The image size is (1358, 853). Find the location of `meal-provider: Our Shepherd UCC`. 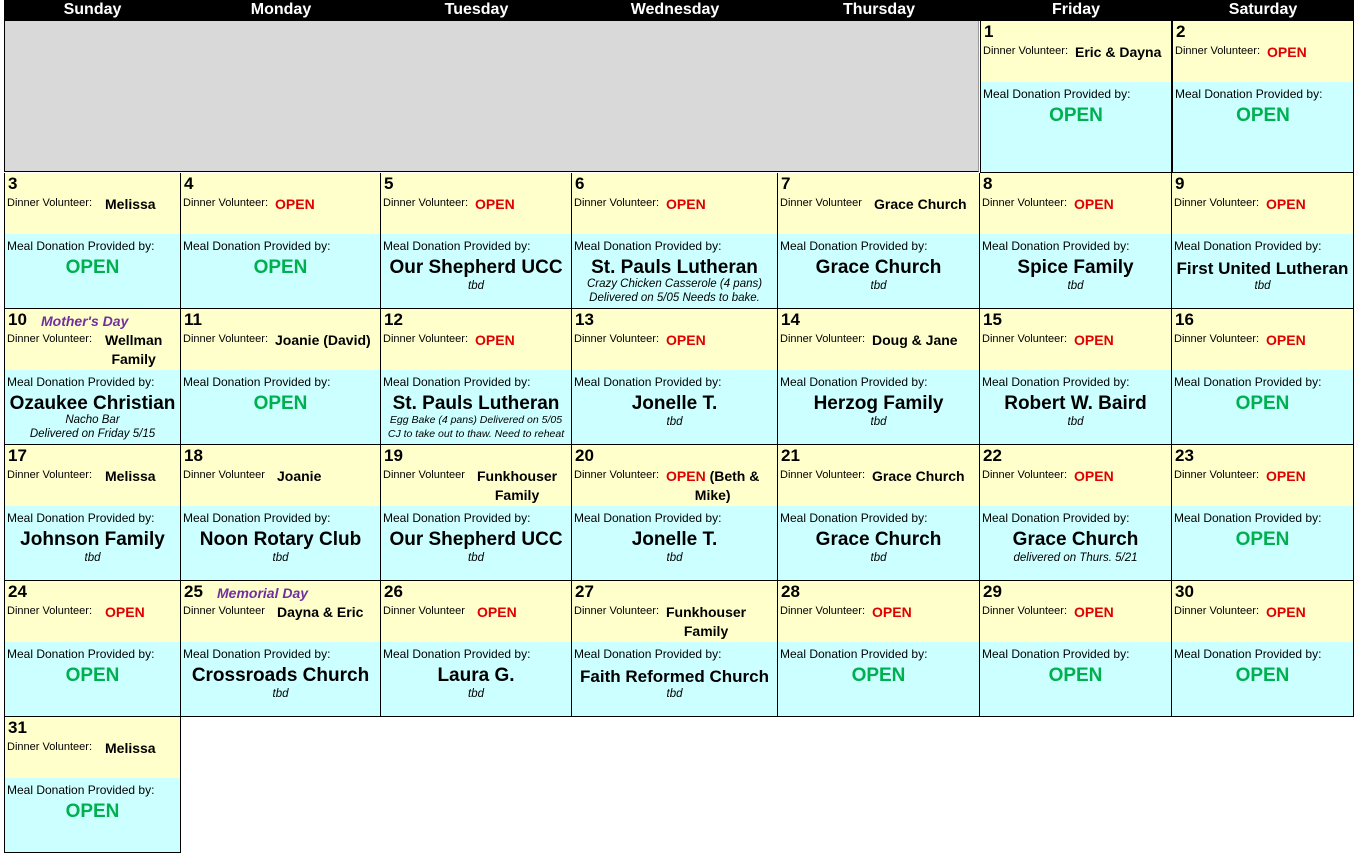

meal-provider: Our Shepherd UCC is located at coordinates (476, 268).